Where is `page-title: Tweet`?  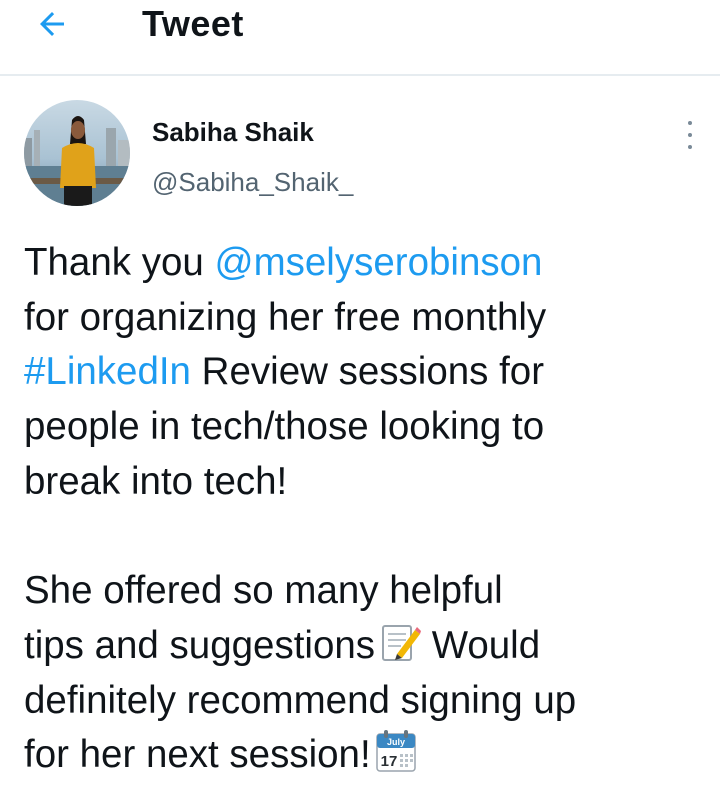
page-title: Tweet is located at coordinates (193, 23).